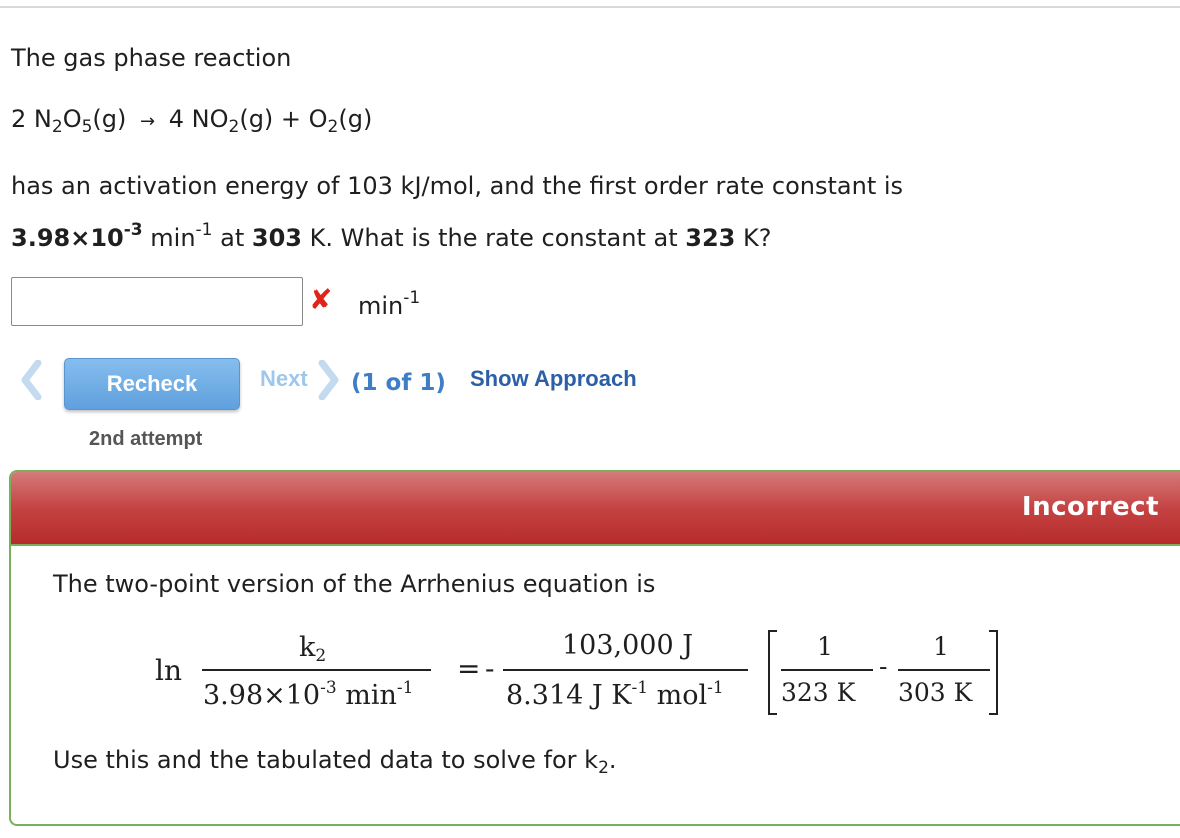 This screenshot has height=838, width=1180. Describe the element at coordinates (31, 381) in the screenshot. I see `previous-chevron-icon` at that location.